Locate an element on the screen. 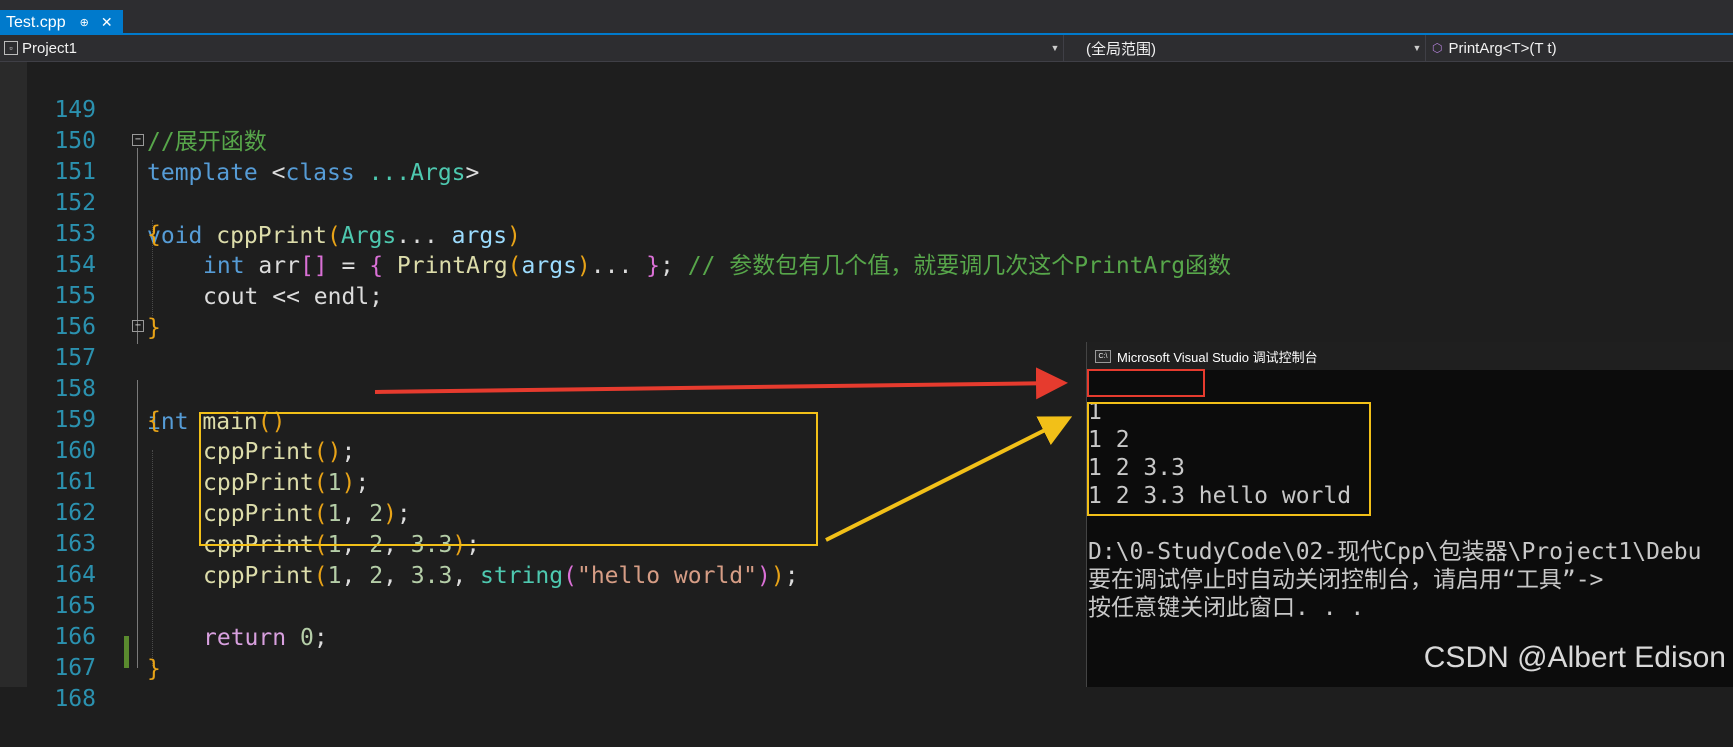 The width and height of the screenshot is (1733, 747). yellow-arrow is located at coordinates (949, 479).